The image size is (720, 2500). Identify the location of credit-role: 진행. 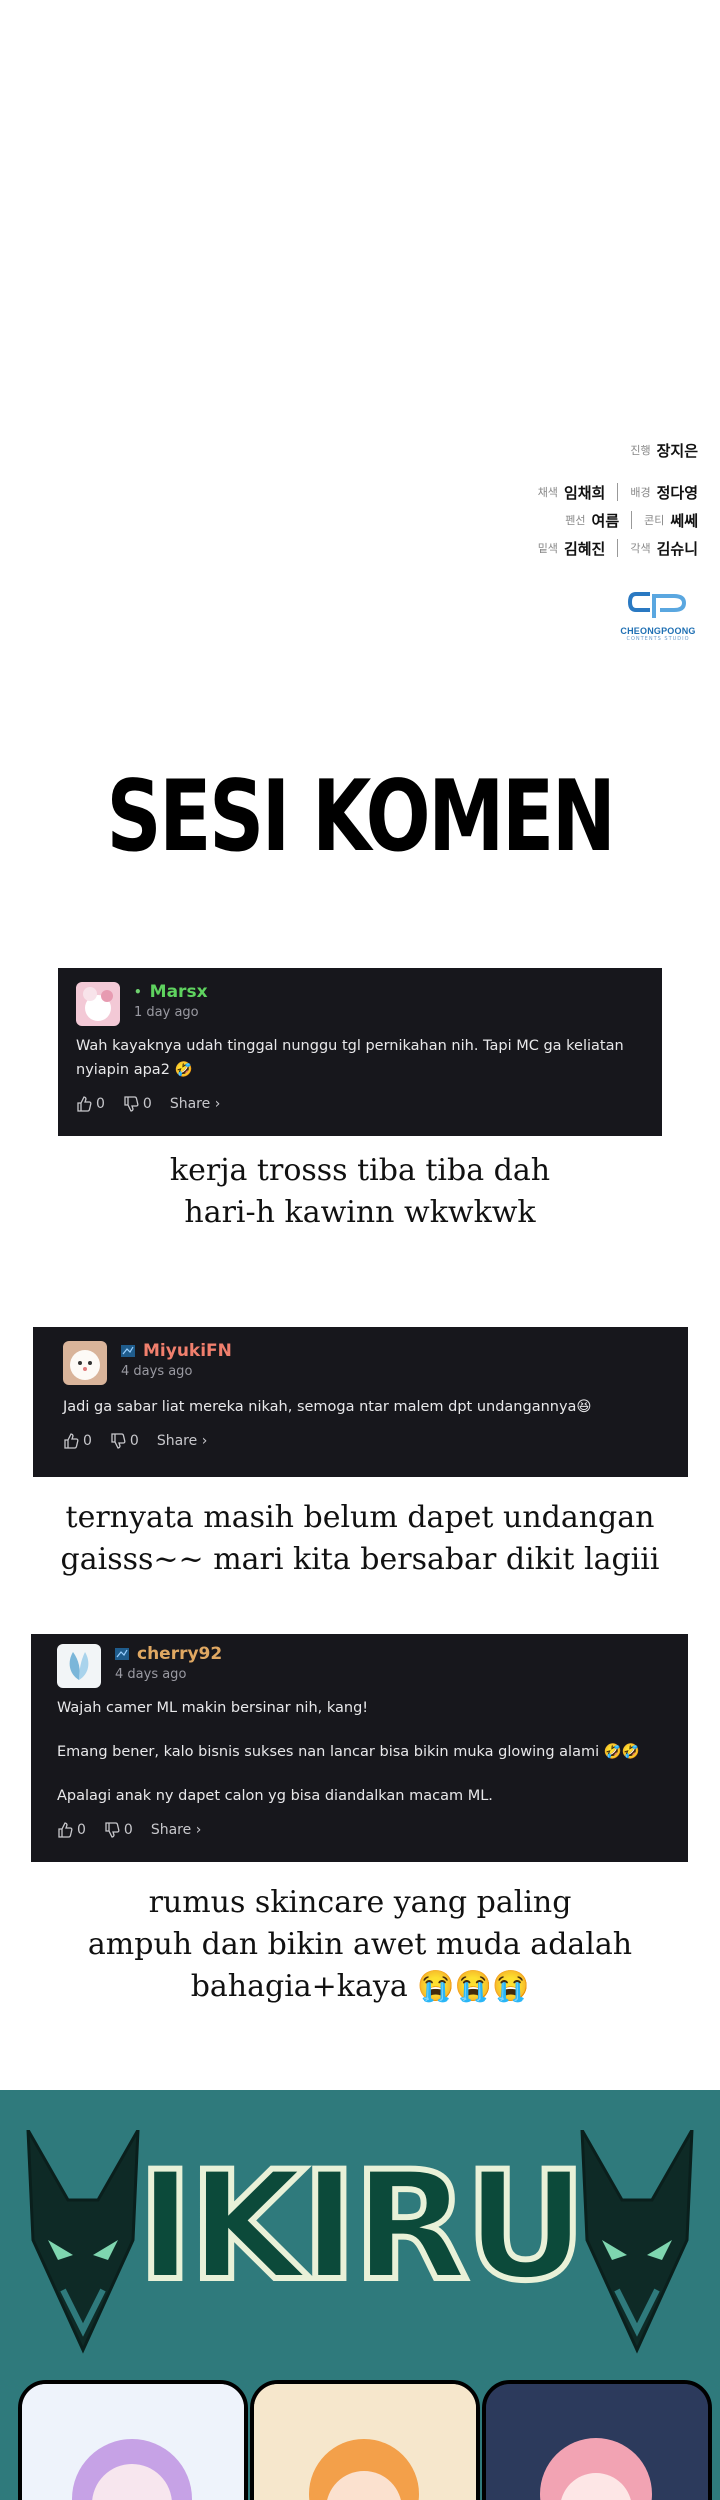
(640, 450).